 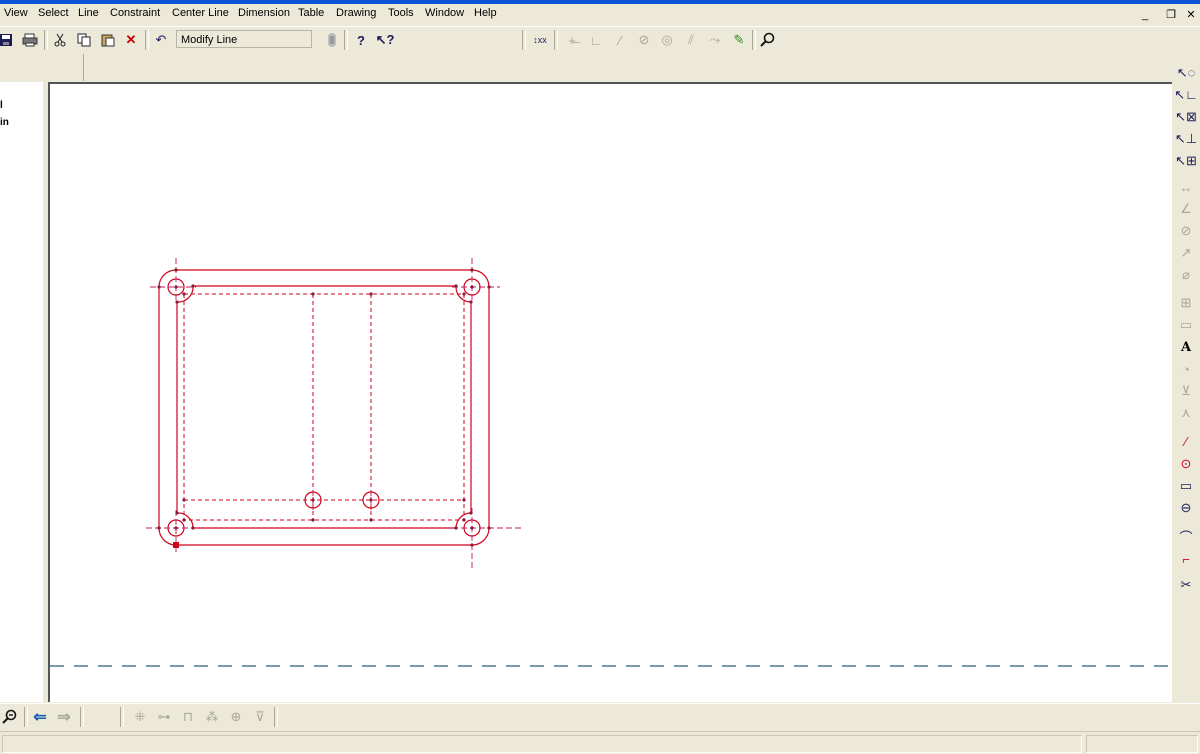 What do you see at coordinates (236, 717) in the screenshot?
I see `target-icon: ⊕` at bounding box center [236, 717].